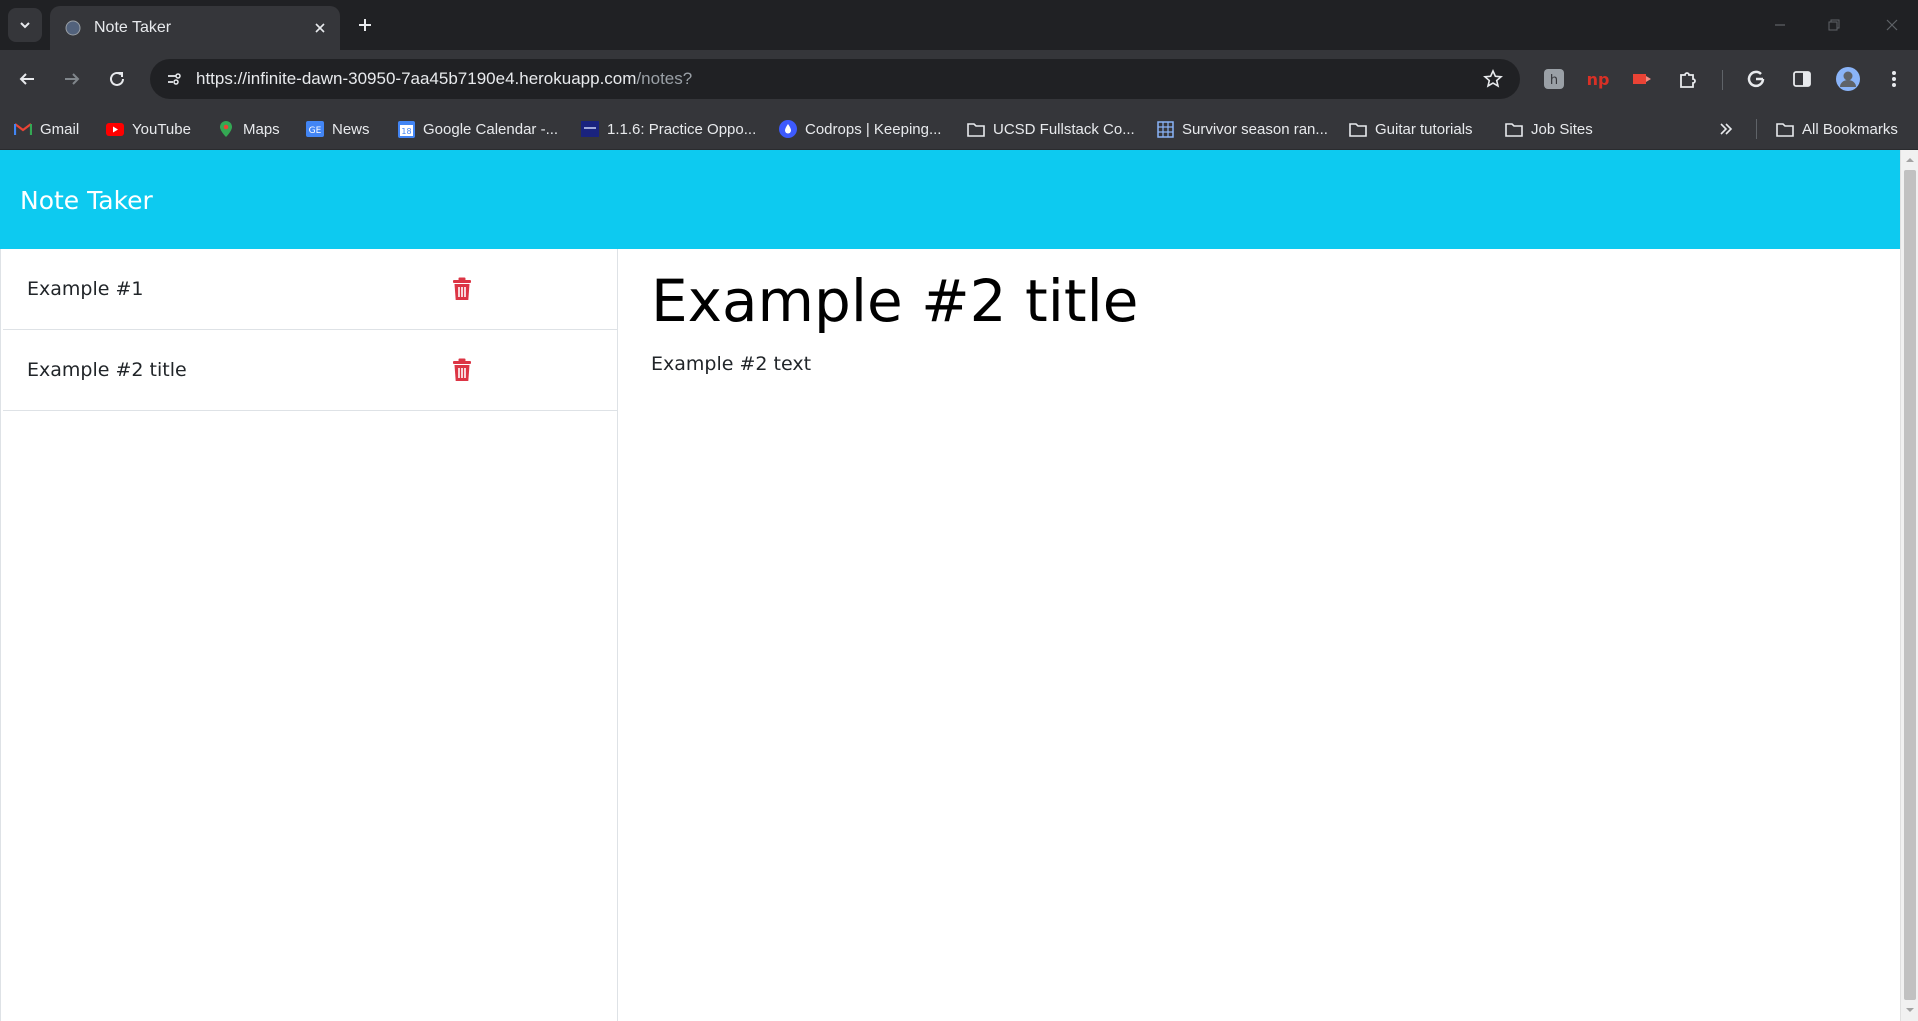  What do you see at coordinates (1850, 129) in the screenshot?
I see `all-bookmarks-label: All Bookmarks` at bounding box center [1850, 129].